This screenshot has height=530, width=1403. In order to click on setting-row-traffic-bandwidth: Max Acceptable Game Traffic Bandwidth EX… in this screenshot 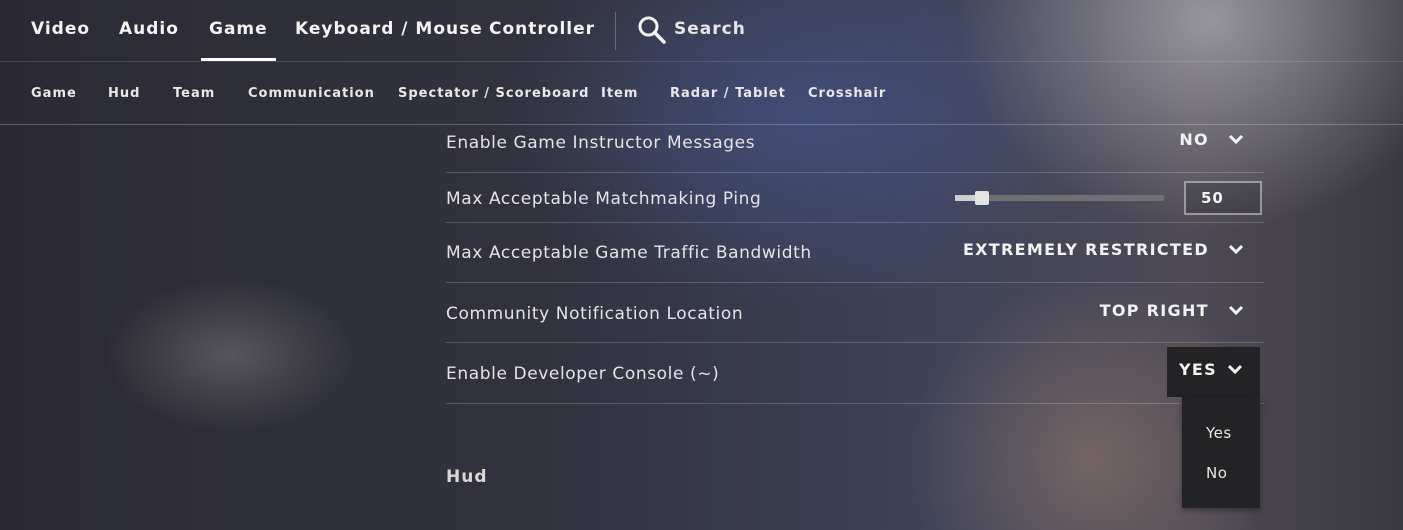, I will do `click(855, 253)`.